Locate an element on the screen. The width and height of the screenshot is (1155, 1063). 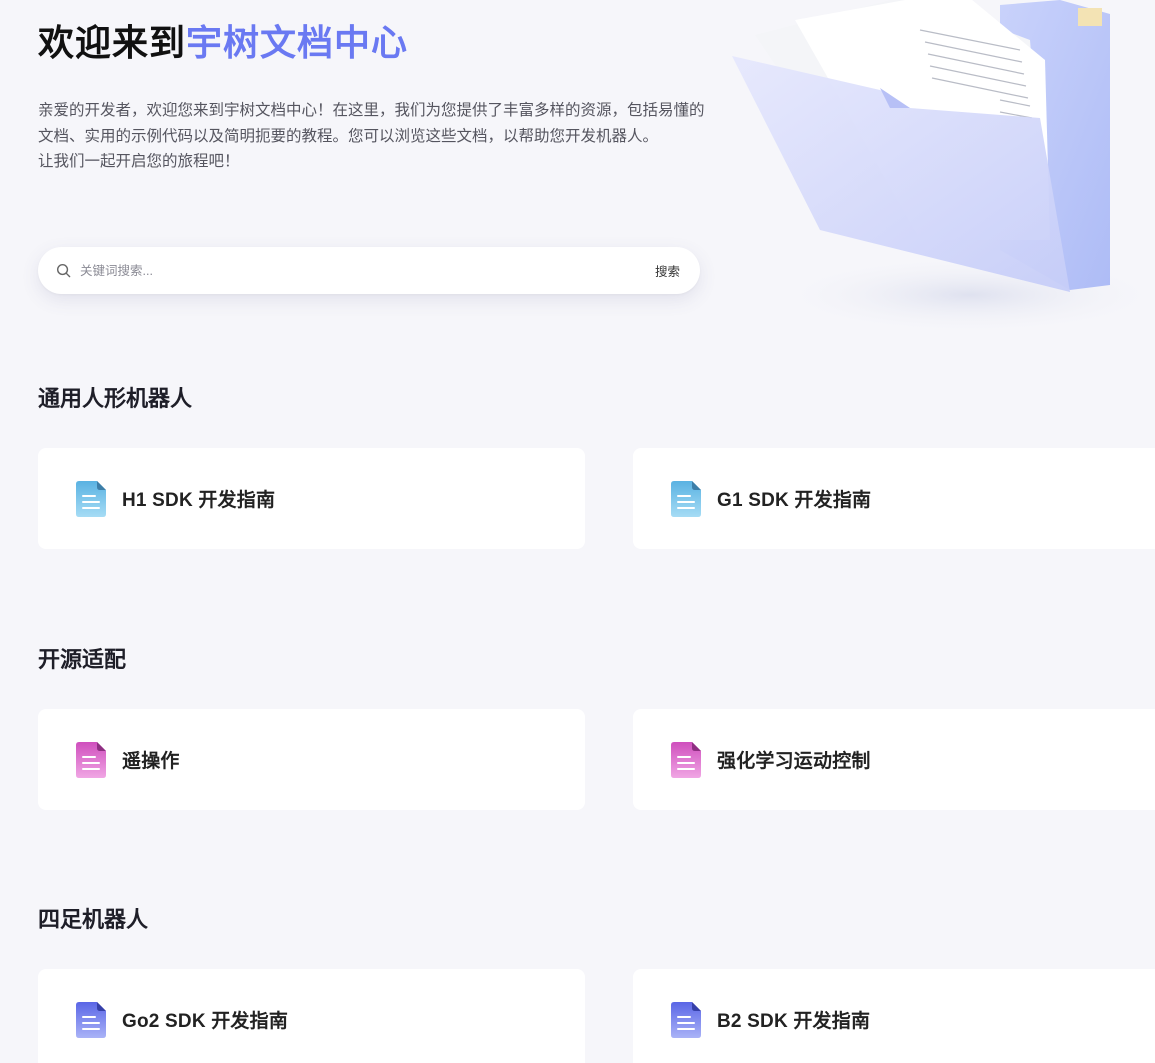
card-rl-locomotion: 强化学习运动控制 is located at coordinates (894, 759).